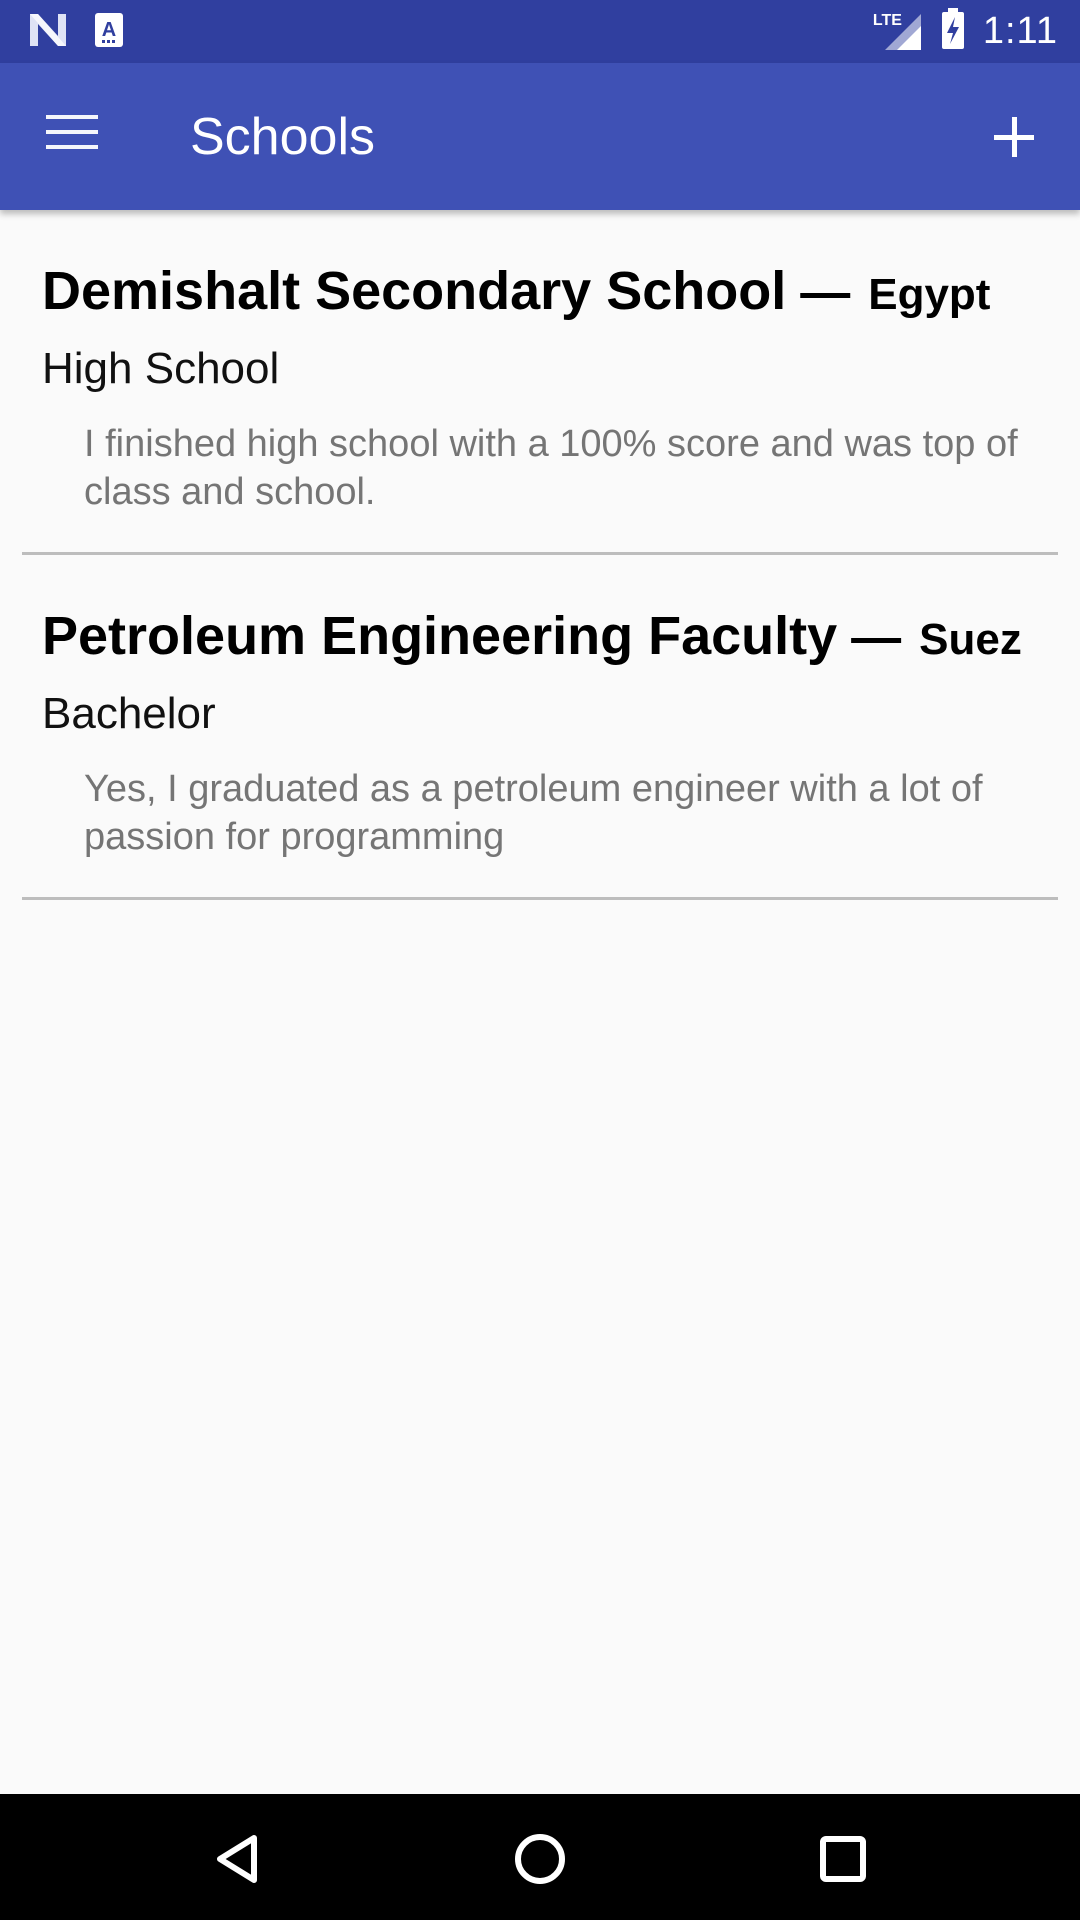 This screenshot has height=1920, width=1080. What do you see at coordinates (440, 636) in the screenshot?
I see `school-name: Petroleum Engineering Faculty` at bounding box center [440, 636].